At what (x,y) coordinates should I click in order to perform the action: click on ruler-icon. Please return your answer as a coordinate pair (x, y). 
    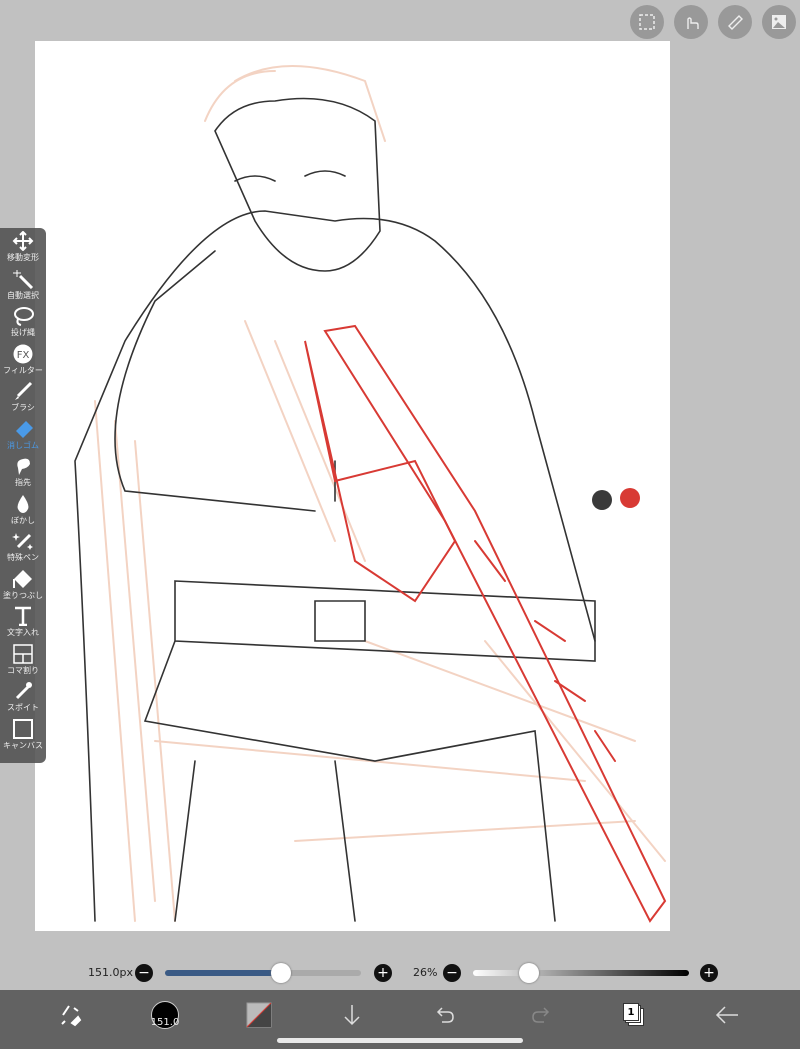
    Looking at the image, I should click on (735, 22).